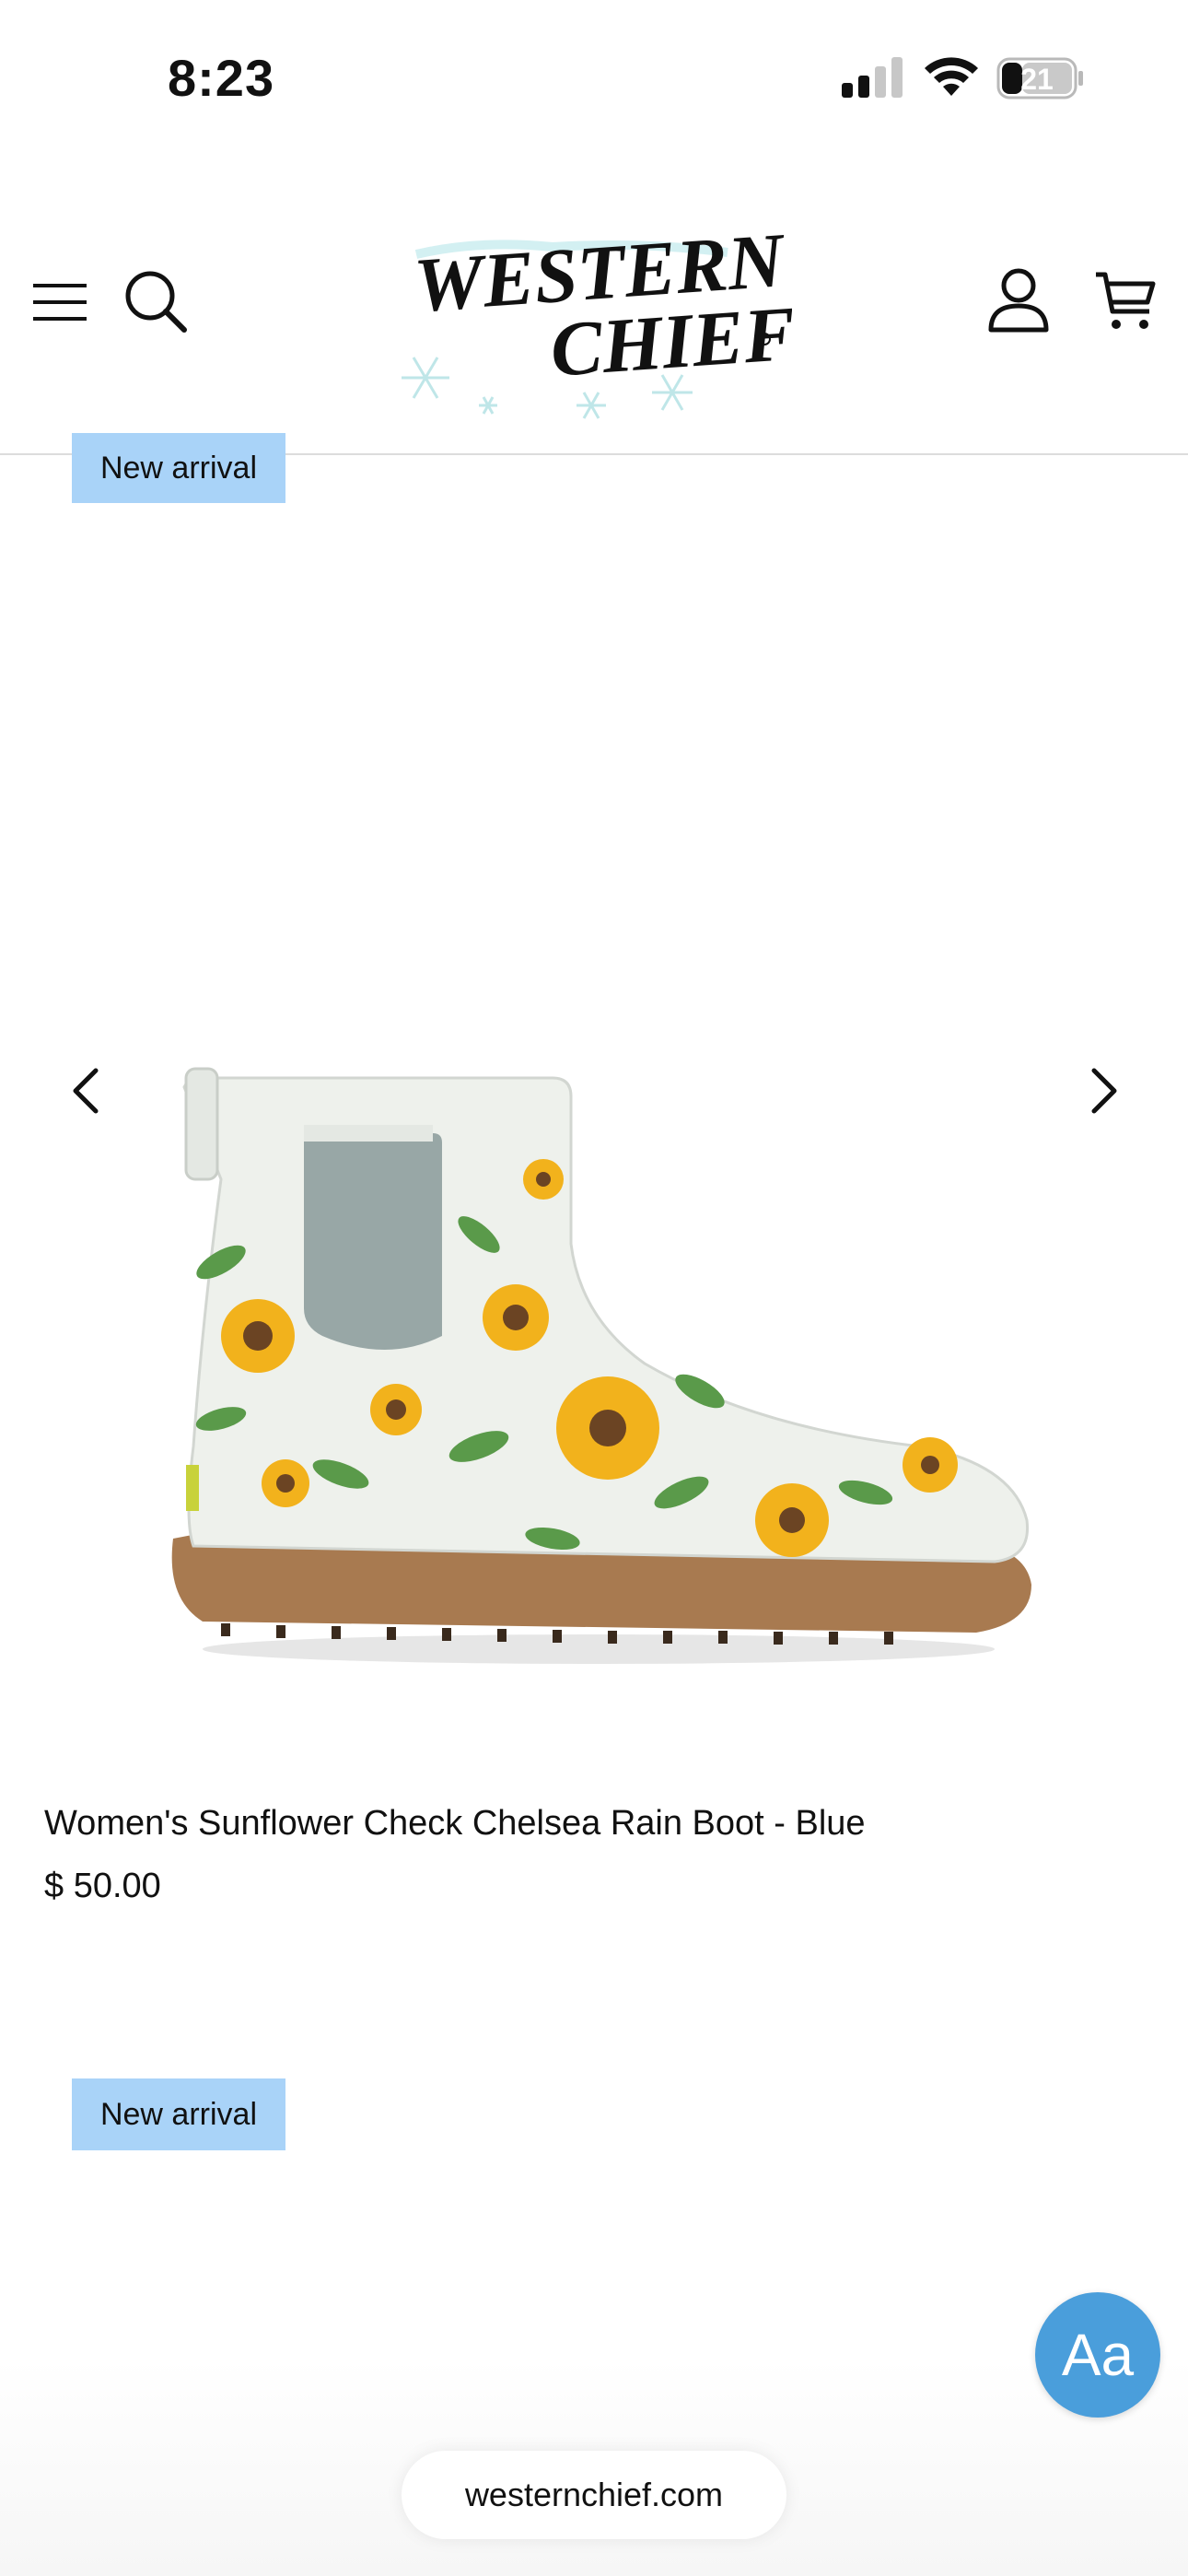  Describe the element at coordinates (221, 78) in the screenshot. I see `status-time: 8:23` at that location.